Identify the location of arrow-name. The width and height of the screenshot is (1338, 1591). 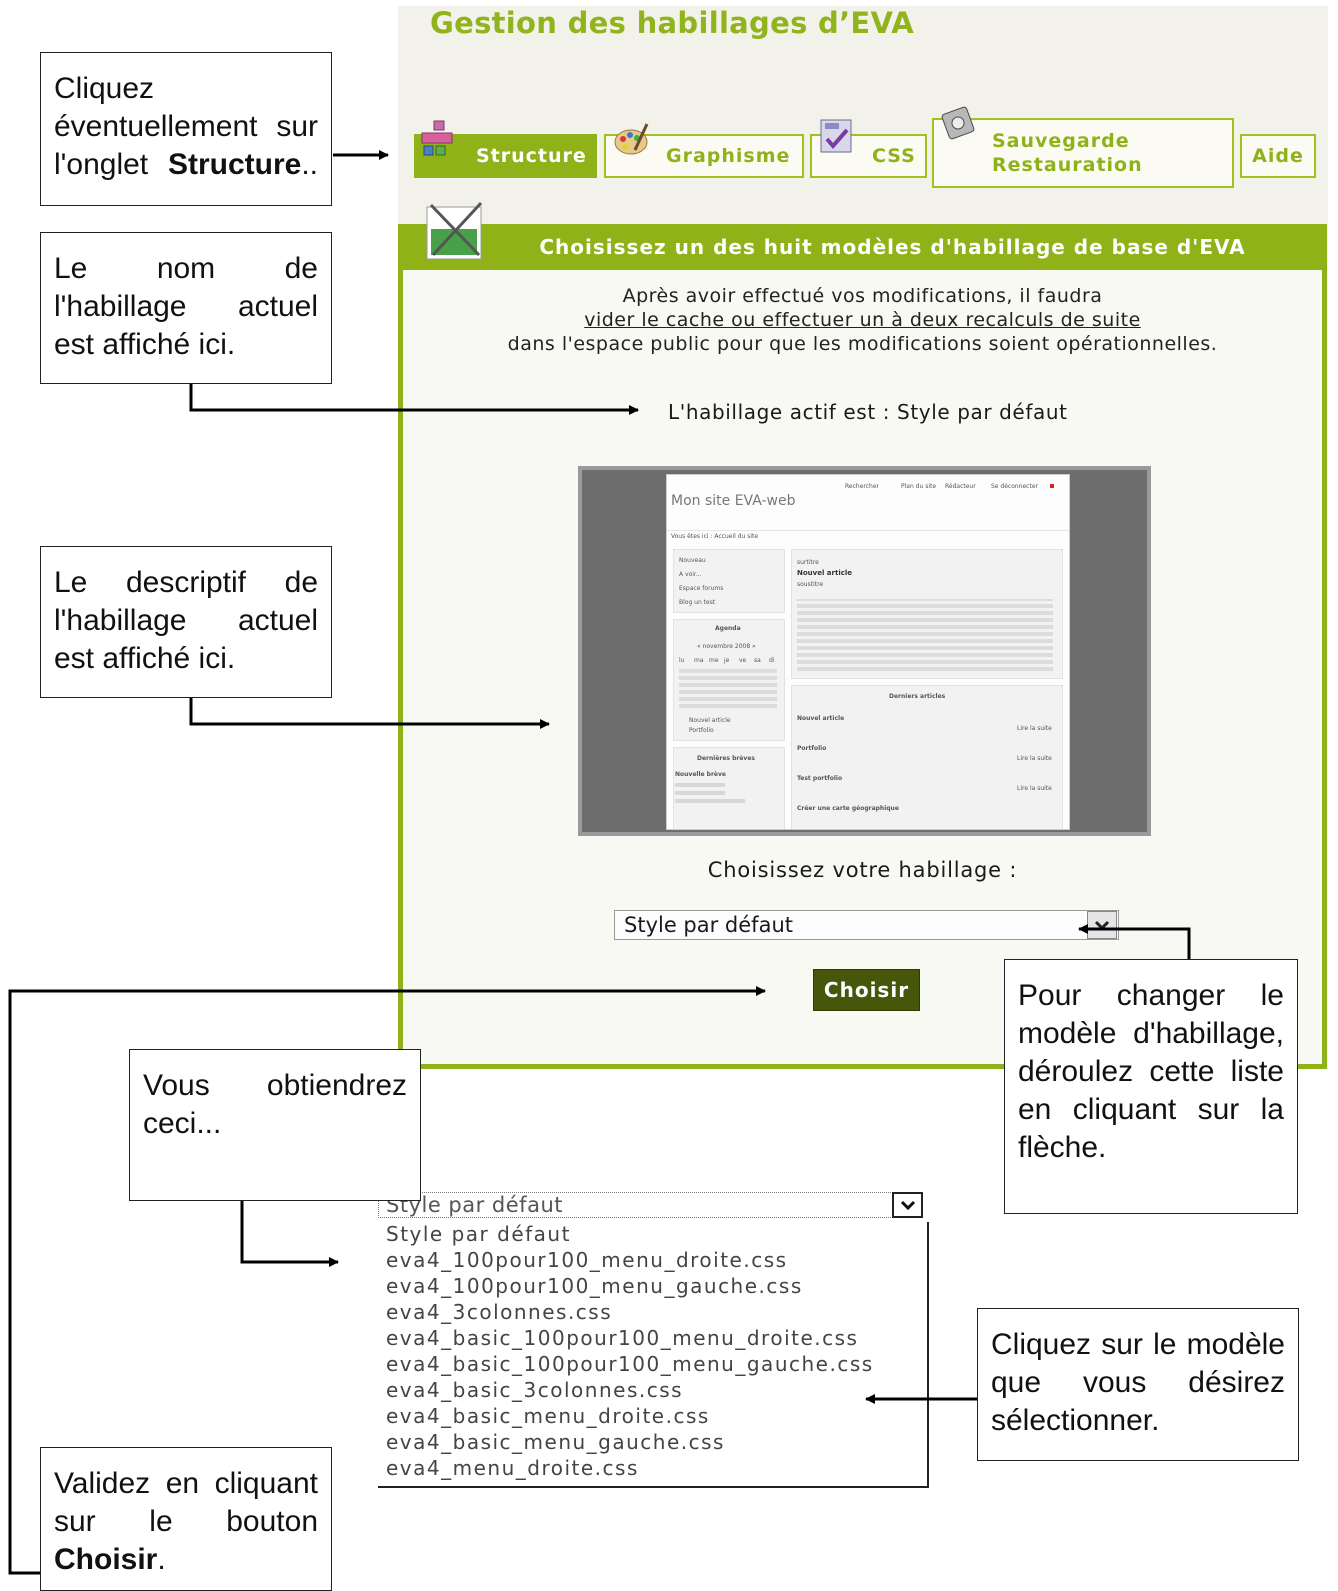
(414, 399).